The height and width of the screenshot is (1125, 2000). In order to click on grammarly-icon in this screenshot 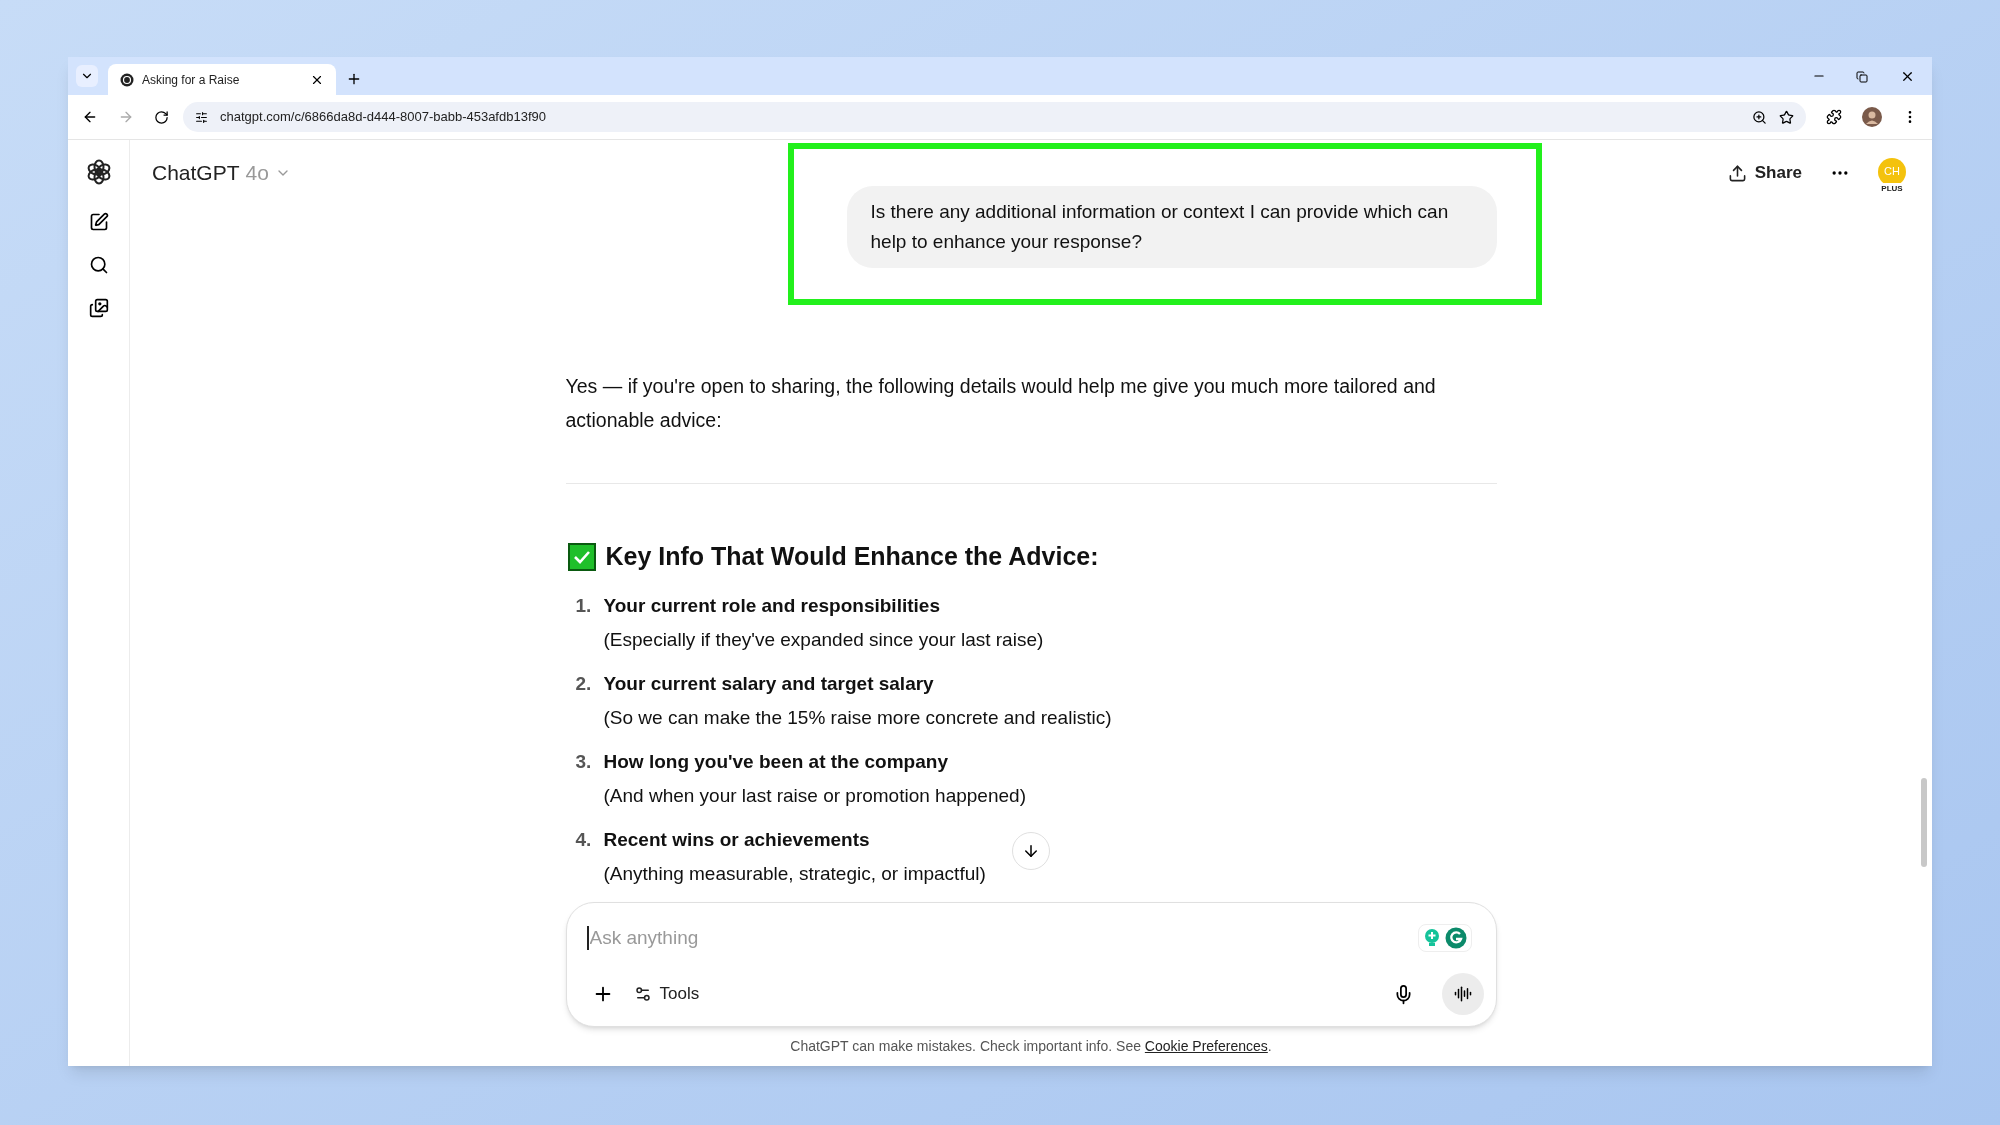, I will do `click(1455, 938)`.